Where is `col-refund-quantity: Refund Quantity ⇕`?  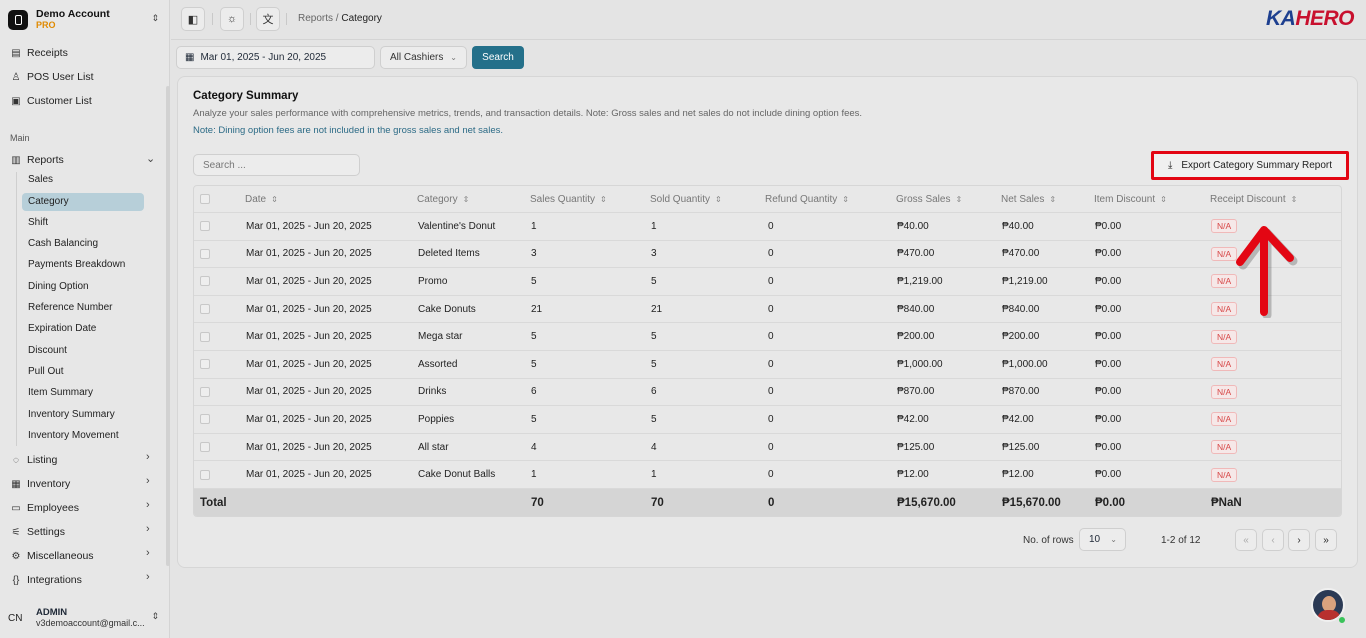 col-refund-quantity: Refund Quantity ⇕ is located at coordinates (807, 199).